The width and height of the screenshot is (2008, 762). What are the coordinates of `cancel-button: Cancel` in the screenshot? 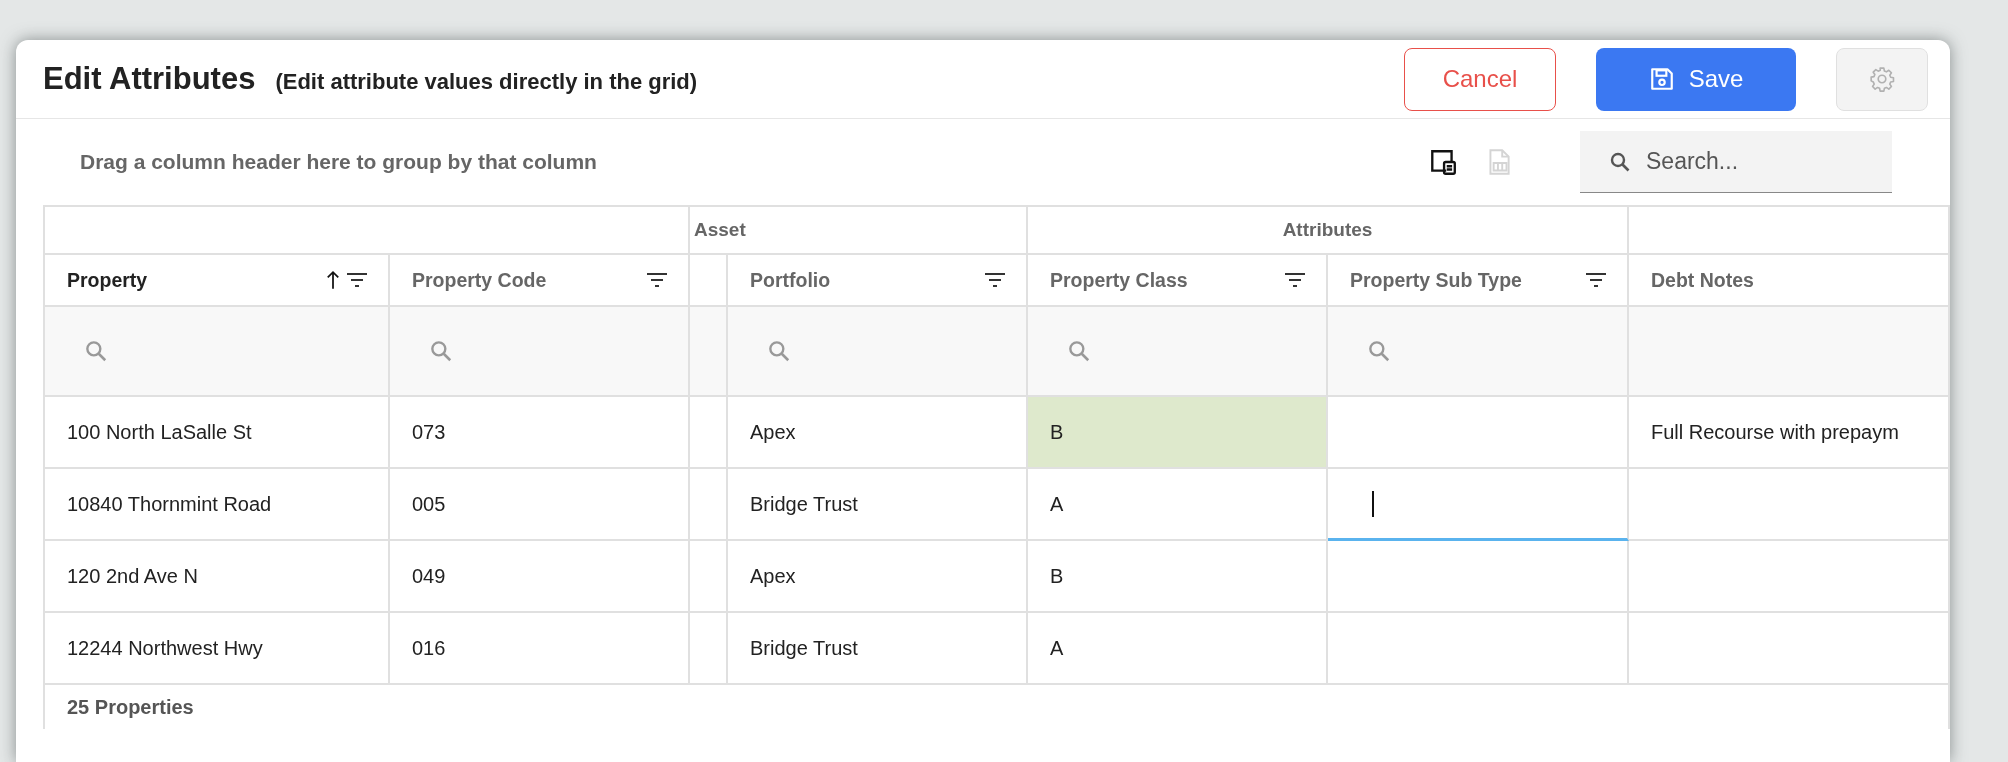 It's located at (1480, 79).